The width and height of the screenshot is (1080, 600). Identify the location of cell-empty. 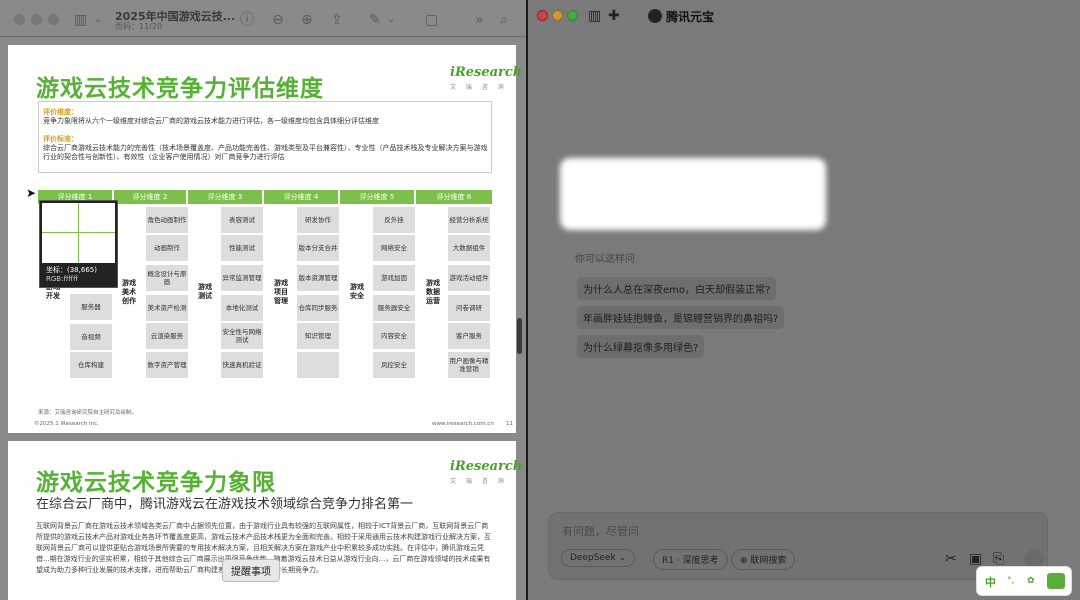
(318, 365).